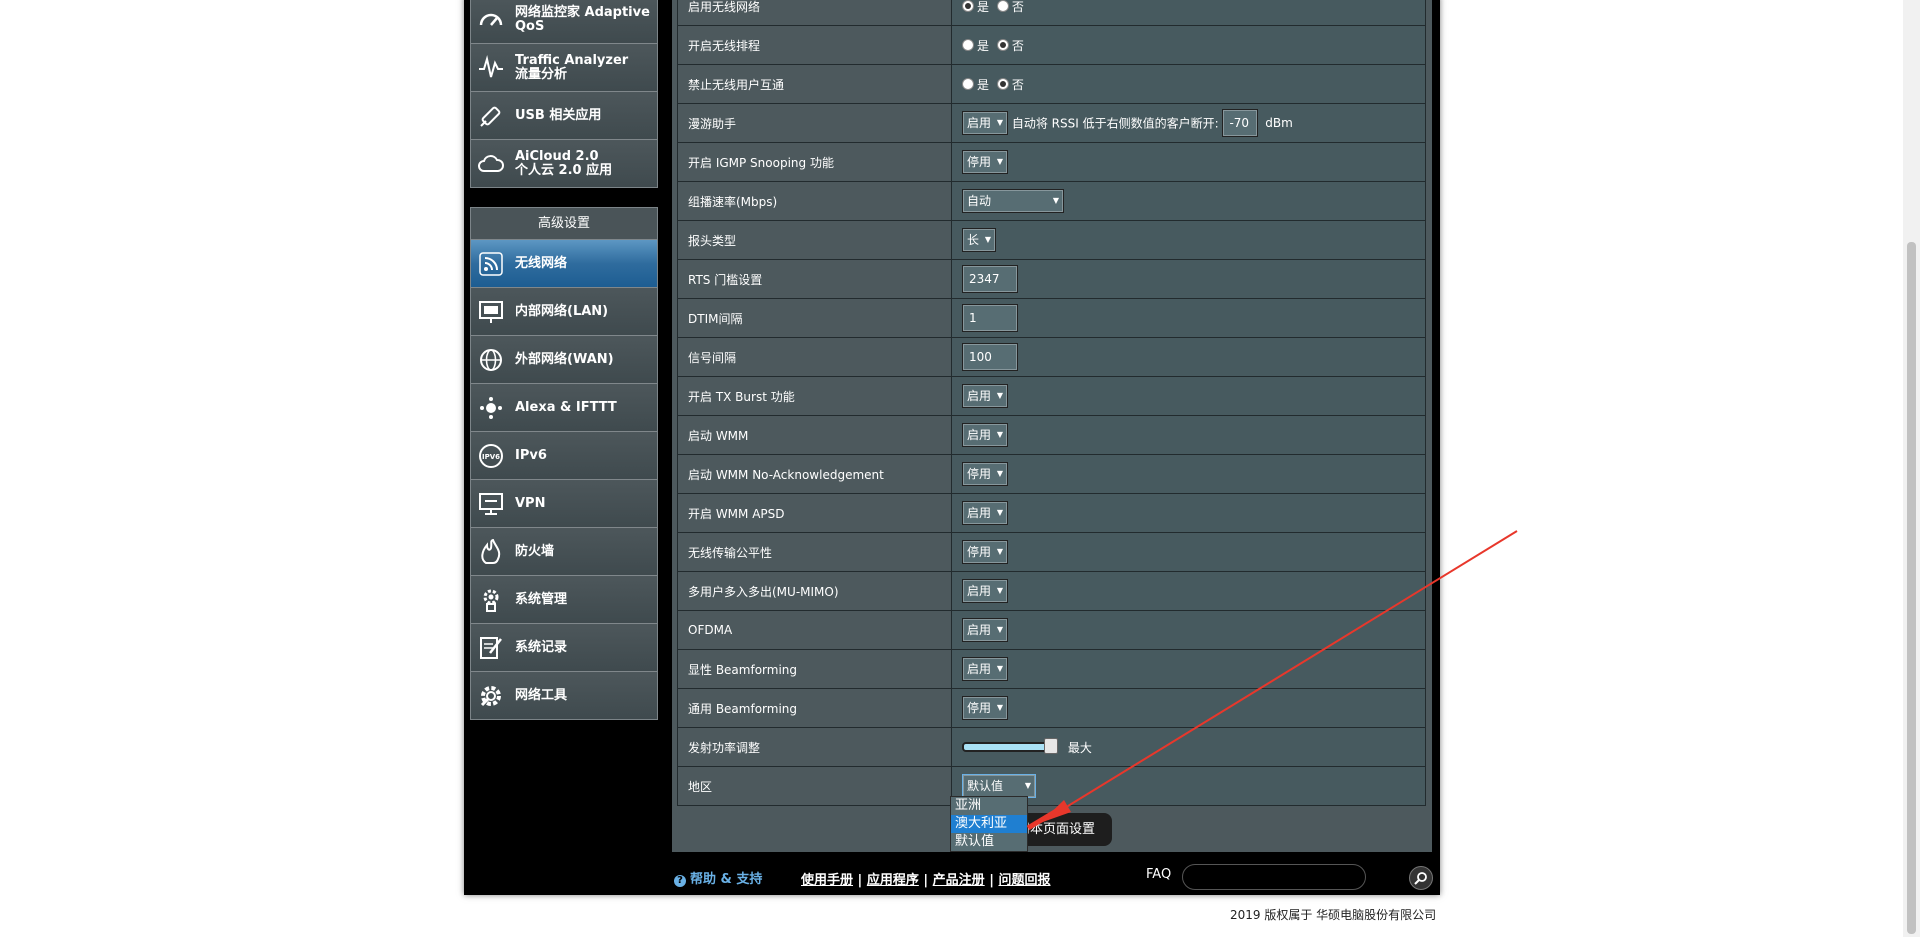 The image size is (1920, 937). Describe the element at coordinates (814, 630) in the screenshot. I see `row-label: OFDMA` at that location.